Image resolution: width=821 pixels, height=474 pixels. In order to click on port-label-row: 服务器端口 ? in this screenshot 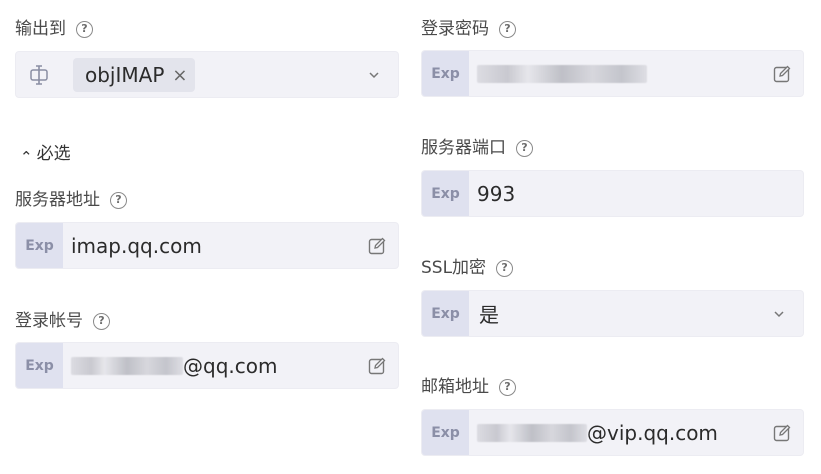, I will do `click(477, 148)`.